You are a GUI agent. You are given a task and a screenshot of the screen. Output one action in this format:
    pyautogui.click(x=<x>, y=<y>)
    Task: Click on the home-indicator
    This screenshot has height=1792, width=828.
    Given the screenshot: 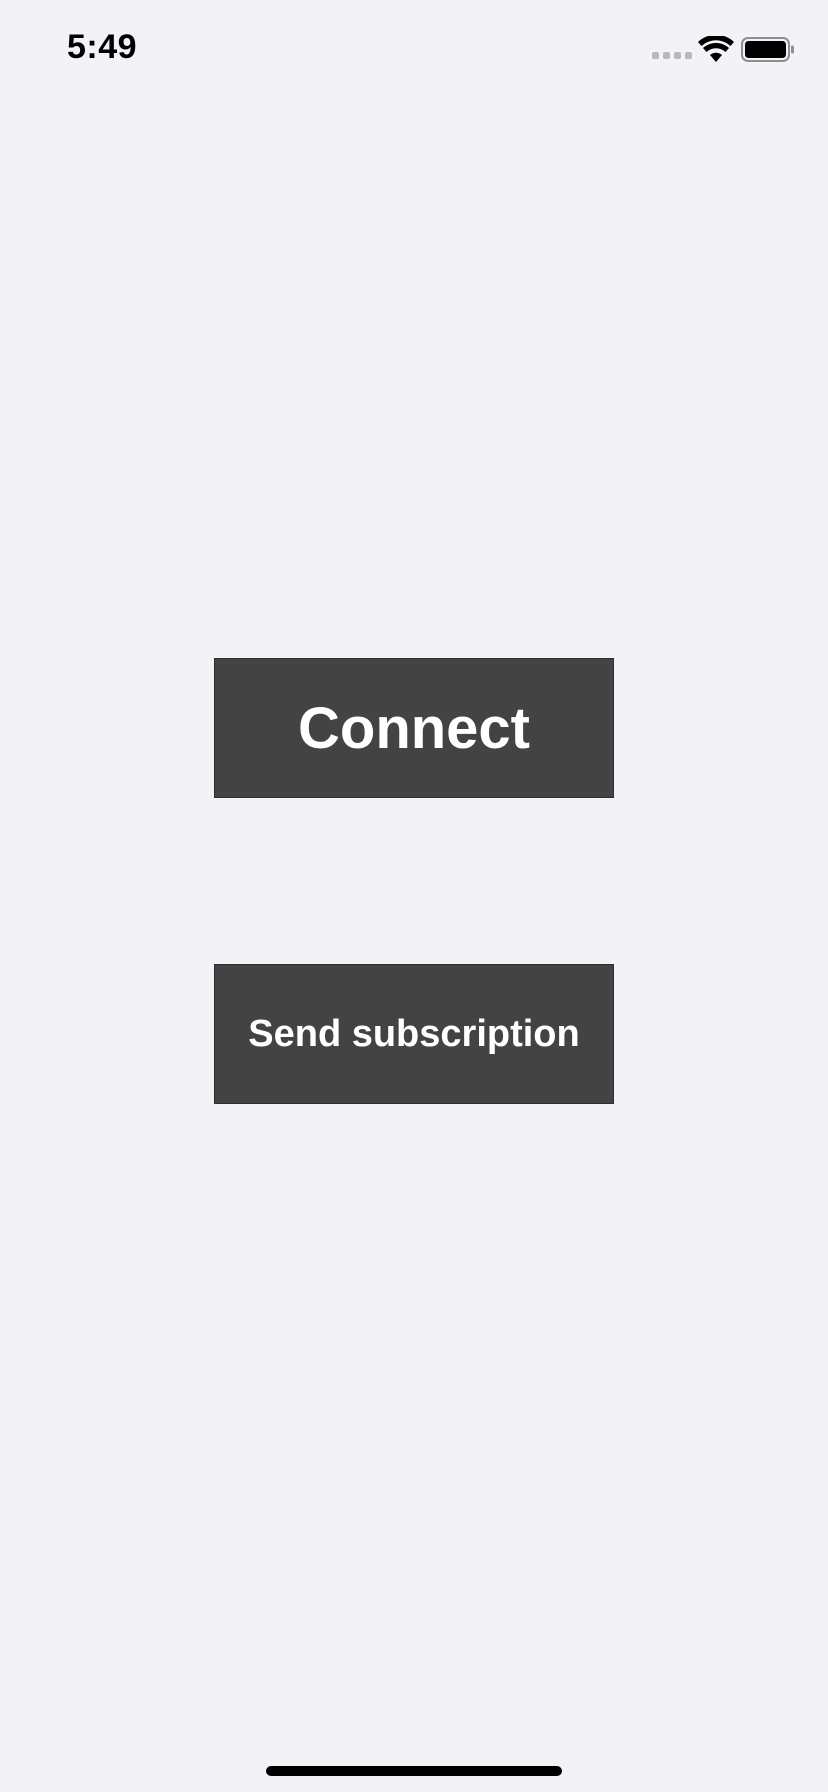 What is the action you would take?
    pyautogui.click(x=414, y=1771)
    